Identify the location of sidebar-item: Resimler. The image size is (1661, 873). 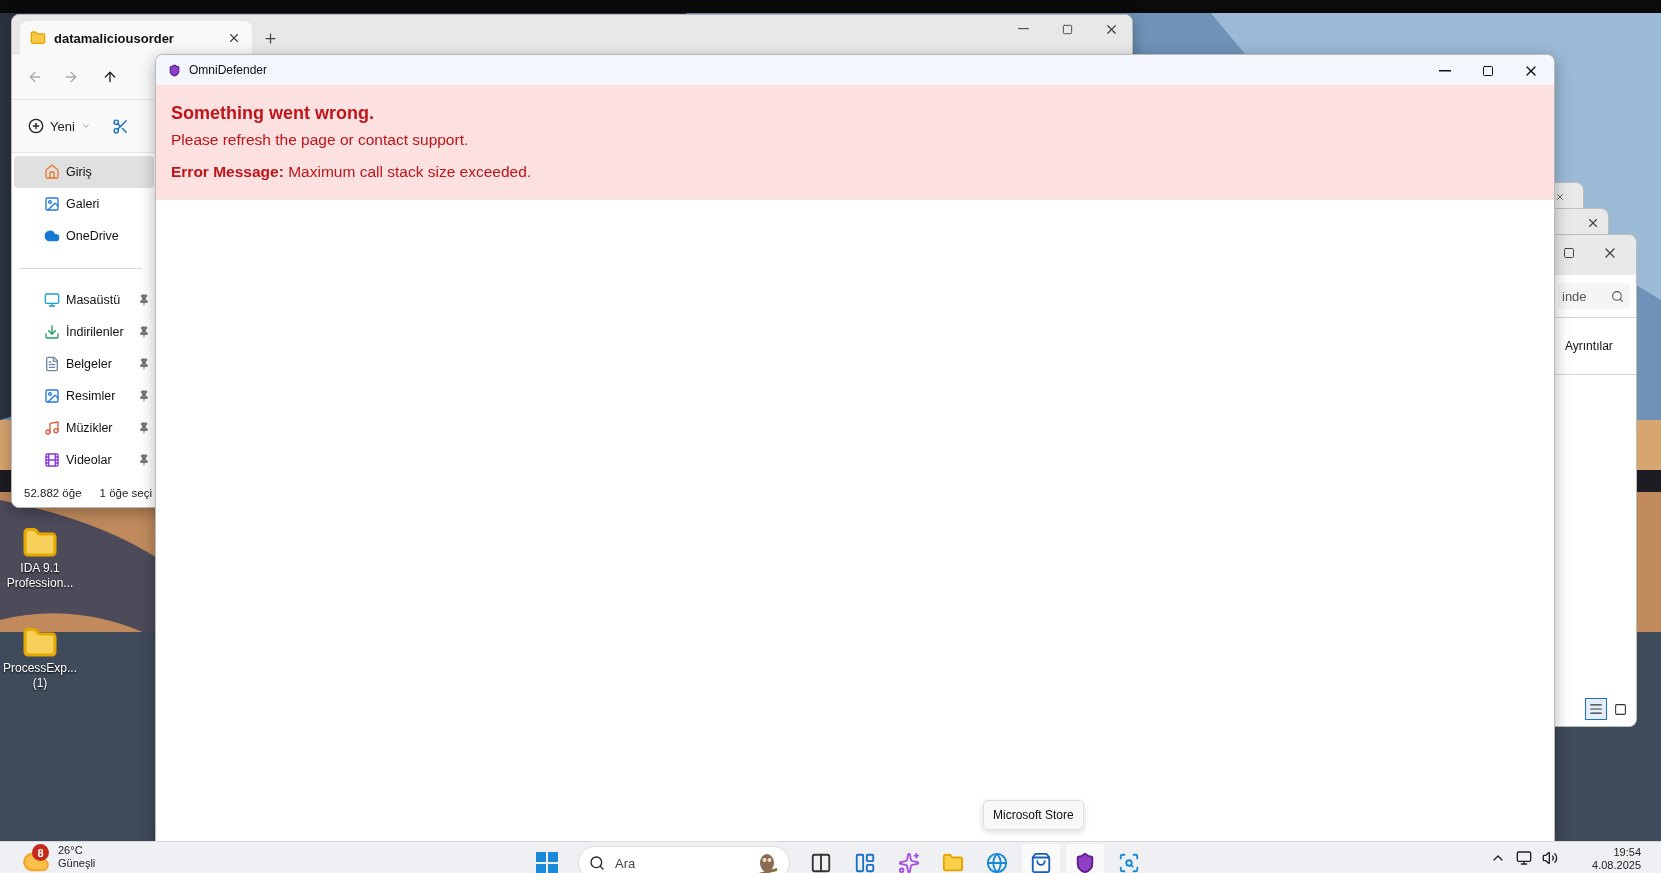
(84, 396).